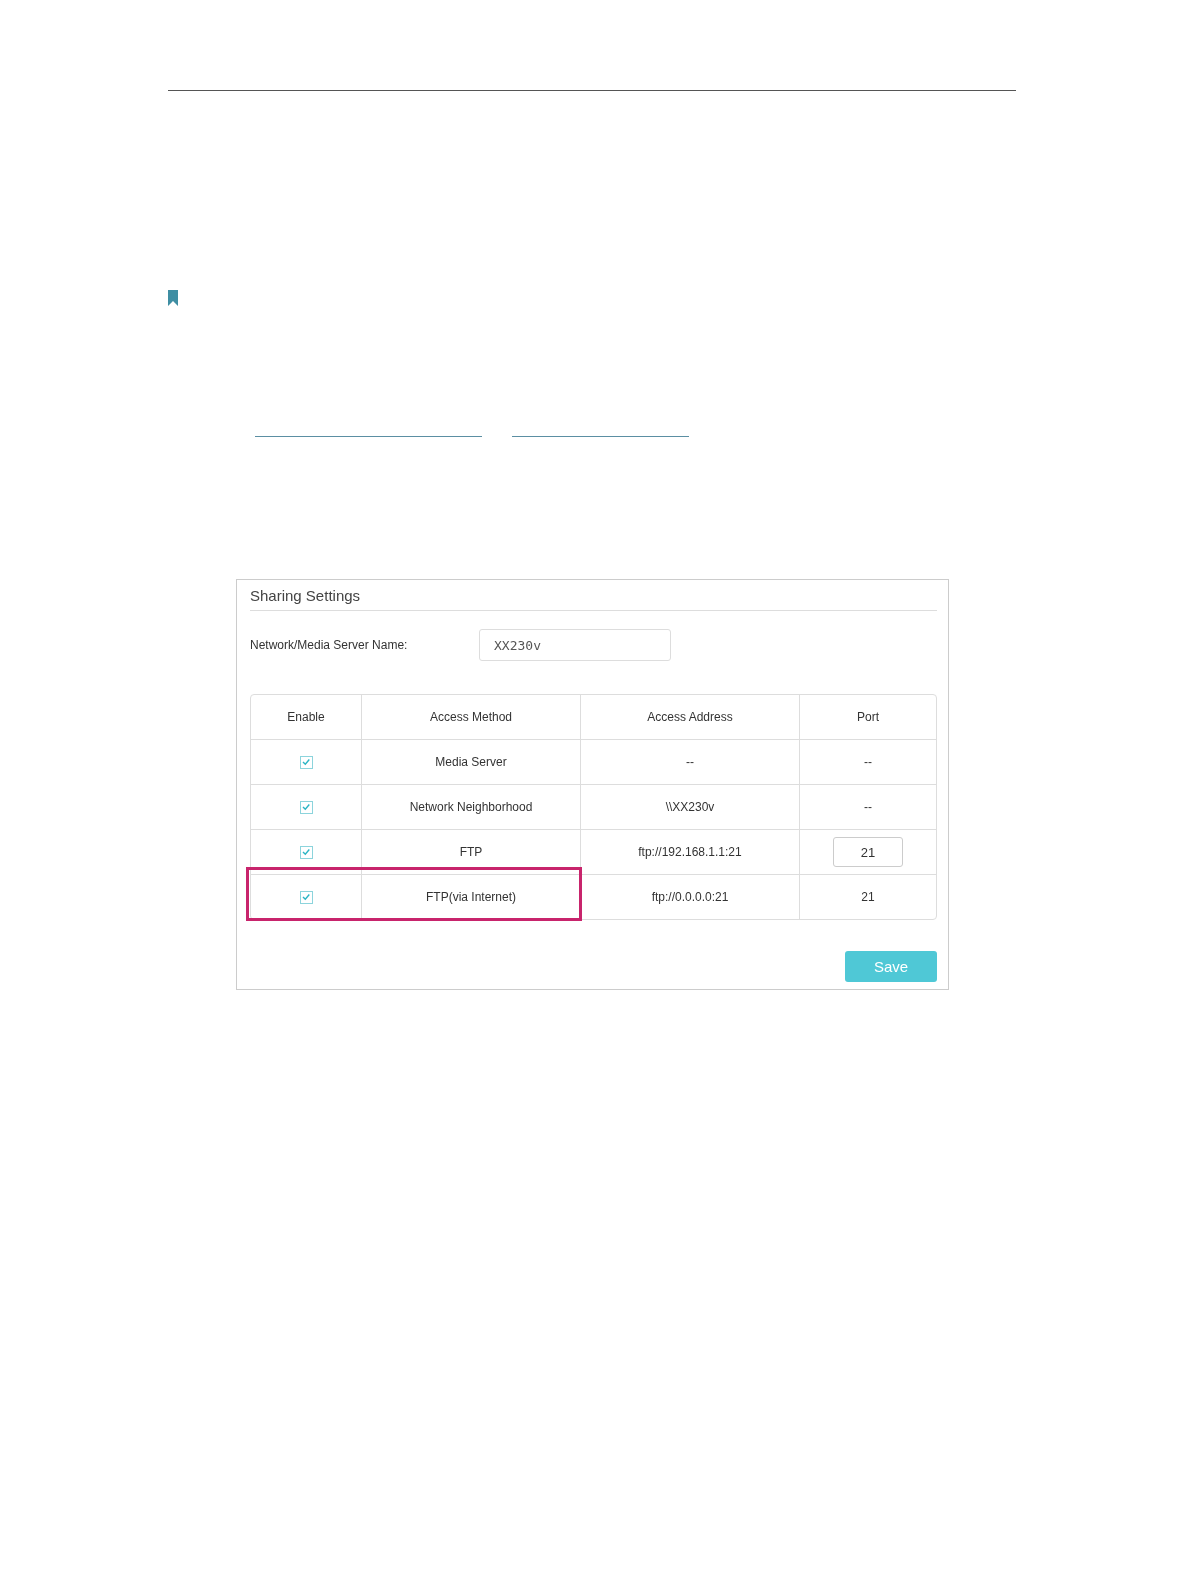 The width and height of the screenshot is (1196, 1582). I want to click on table-cell: ftp://0.0.0.0:21, so click(690, 897).